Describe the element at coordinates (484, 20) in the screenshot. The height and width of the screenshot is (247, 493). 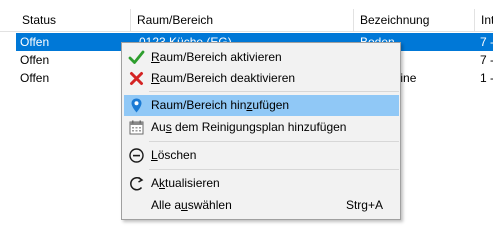
I see `column-header-intervall: Int` at that location.